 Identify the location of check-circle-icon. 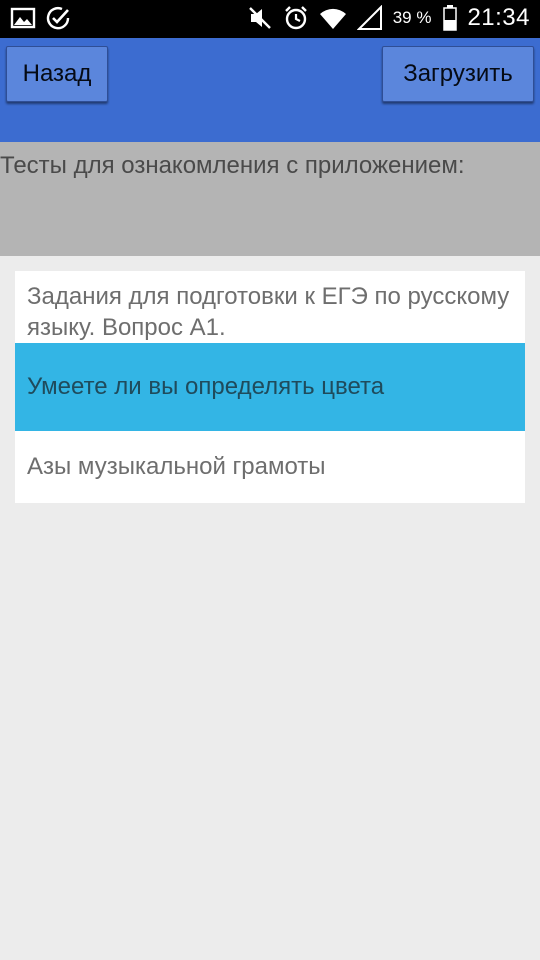
(59, 18).